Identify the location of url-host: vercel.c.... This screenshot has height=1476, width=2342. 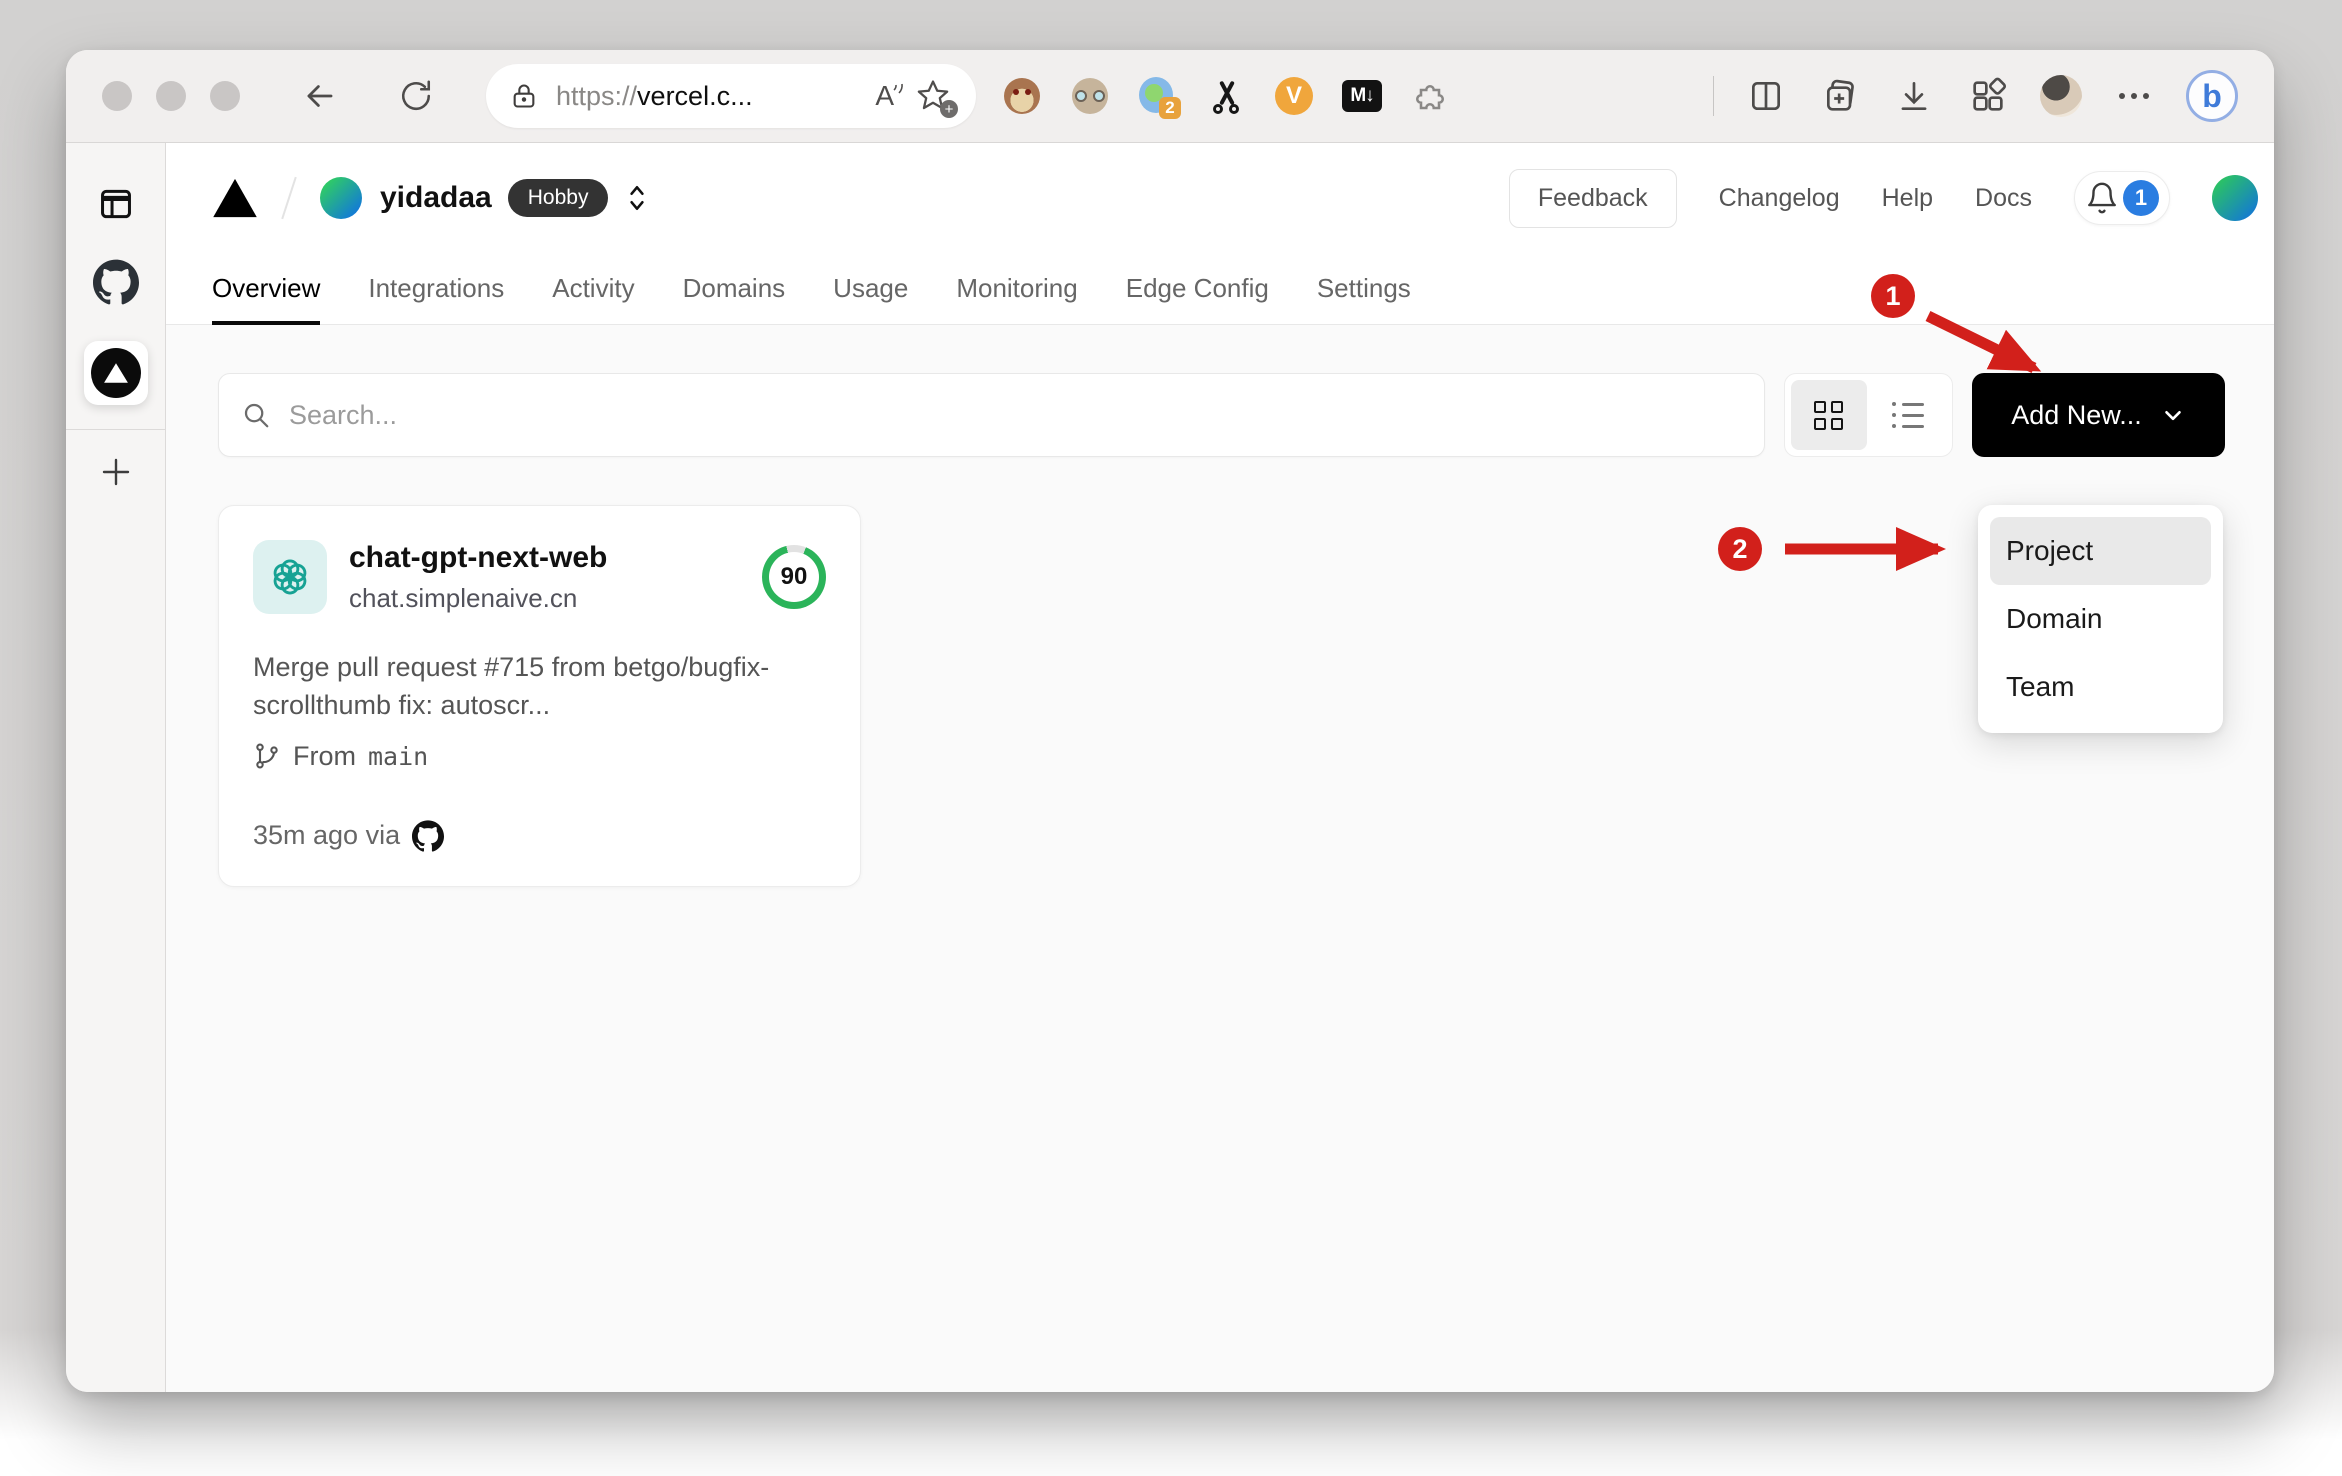
(695, 95).